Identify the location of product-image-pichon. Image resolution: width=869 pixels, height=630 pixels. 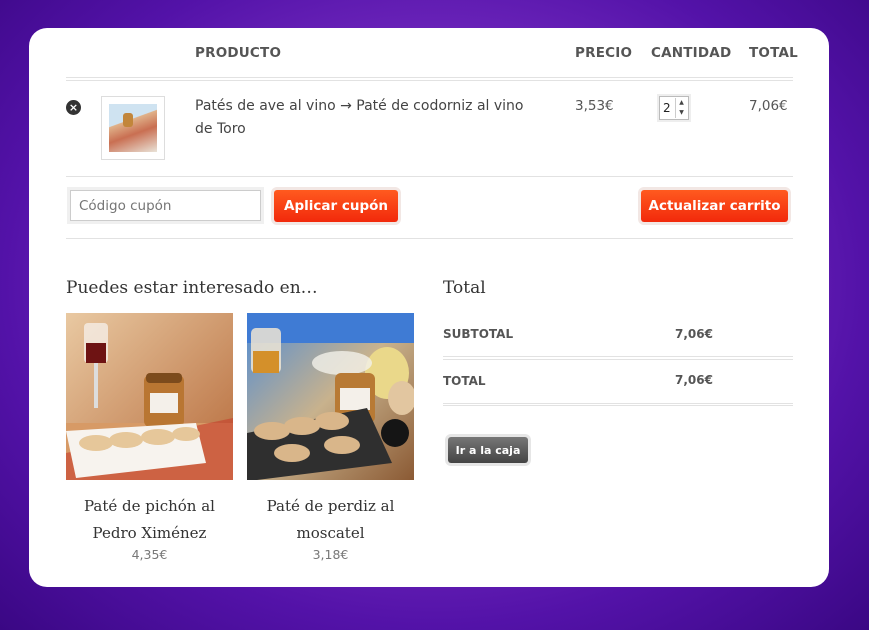
(149, 396).